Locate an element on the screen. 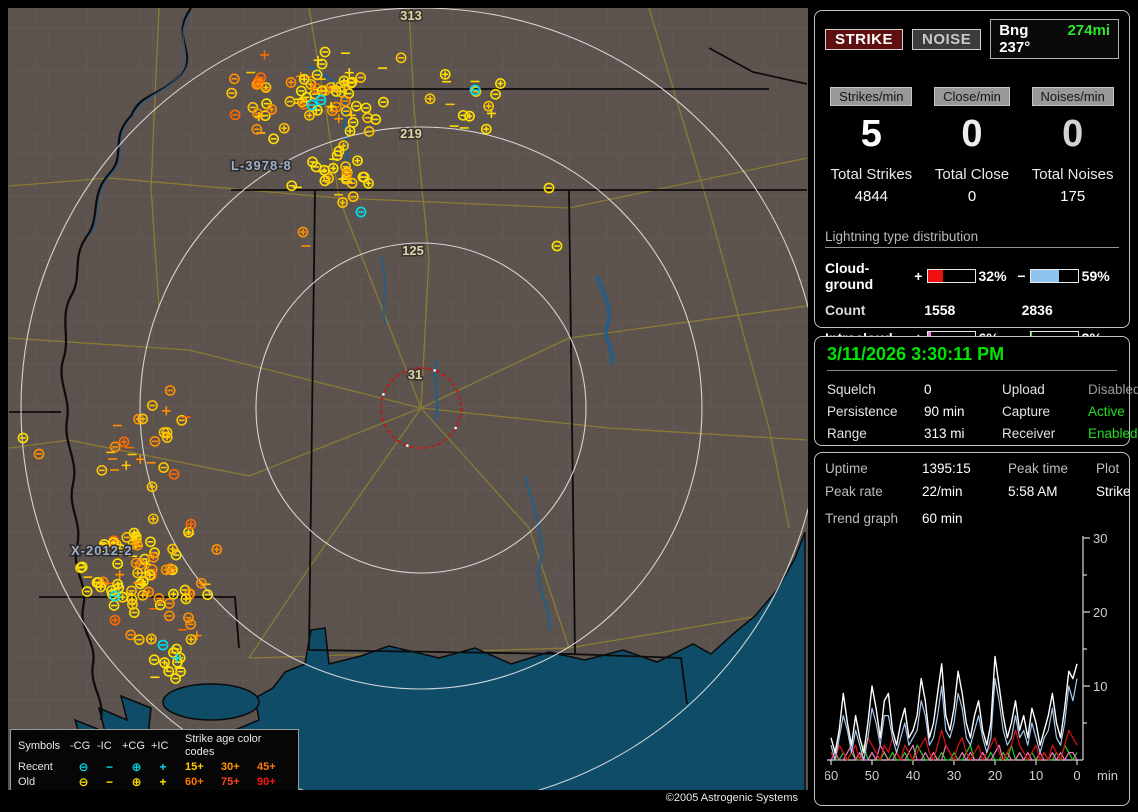 The width and height of the screenshot is (1138, 812). strikes-column: Strikes/min 5 Total Strikes 4844 is located at coordinates (871, 146).